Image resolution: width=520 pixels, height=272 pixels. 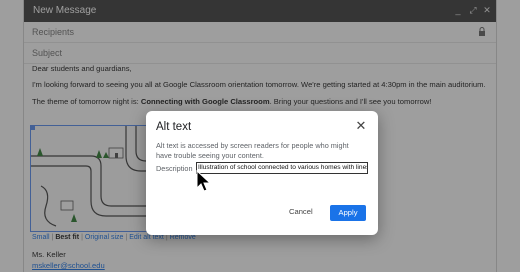 I want to click on cancel-button: Cancel, so click(x=301, y=211).